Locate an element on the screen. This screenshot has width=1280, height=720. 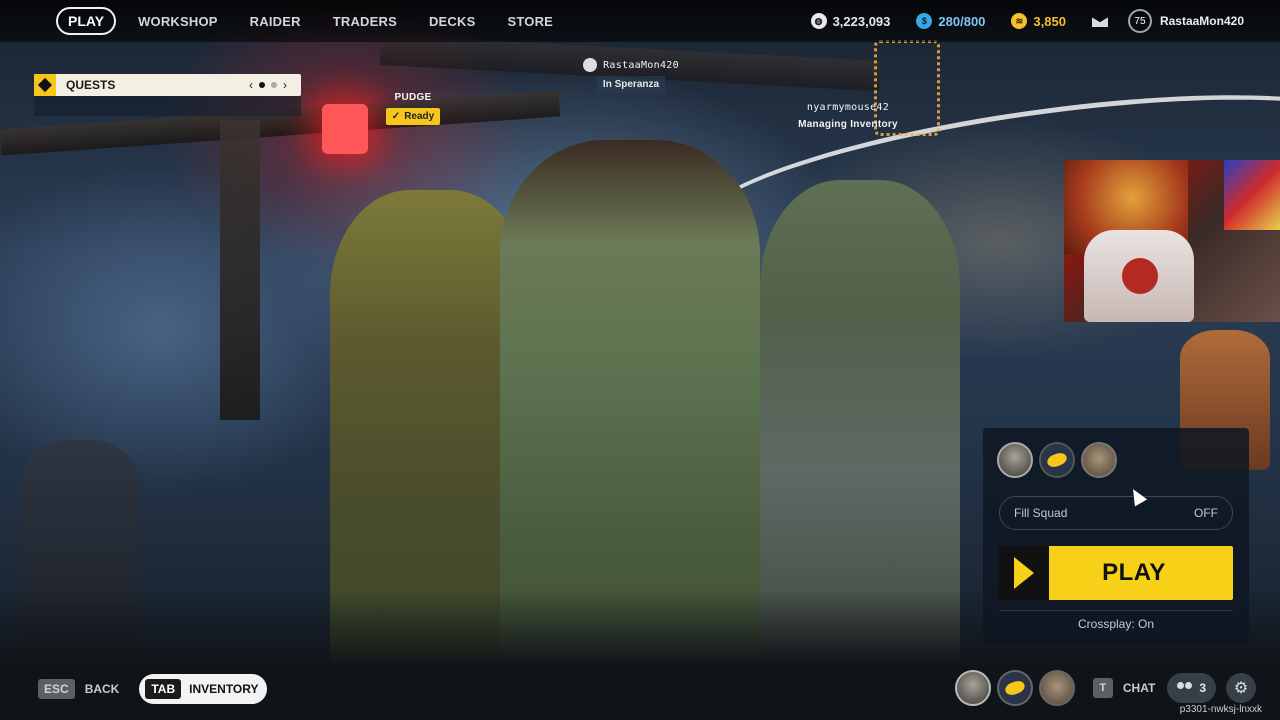
player-level-badge: 75 is located at coordinates (1139, 21).